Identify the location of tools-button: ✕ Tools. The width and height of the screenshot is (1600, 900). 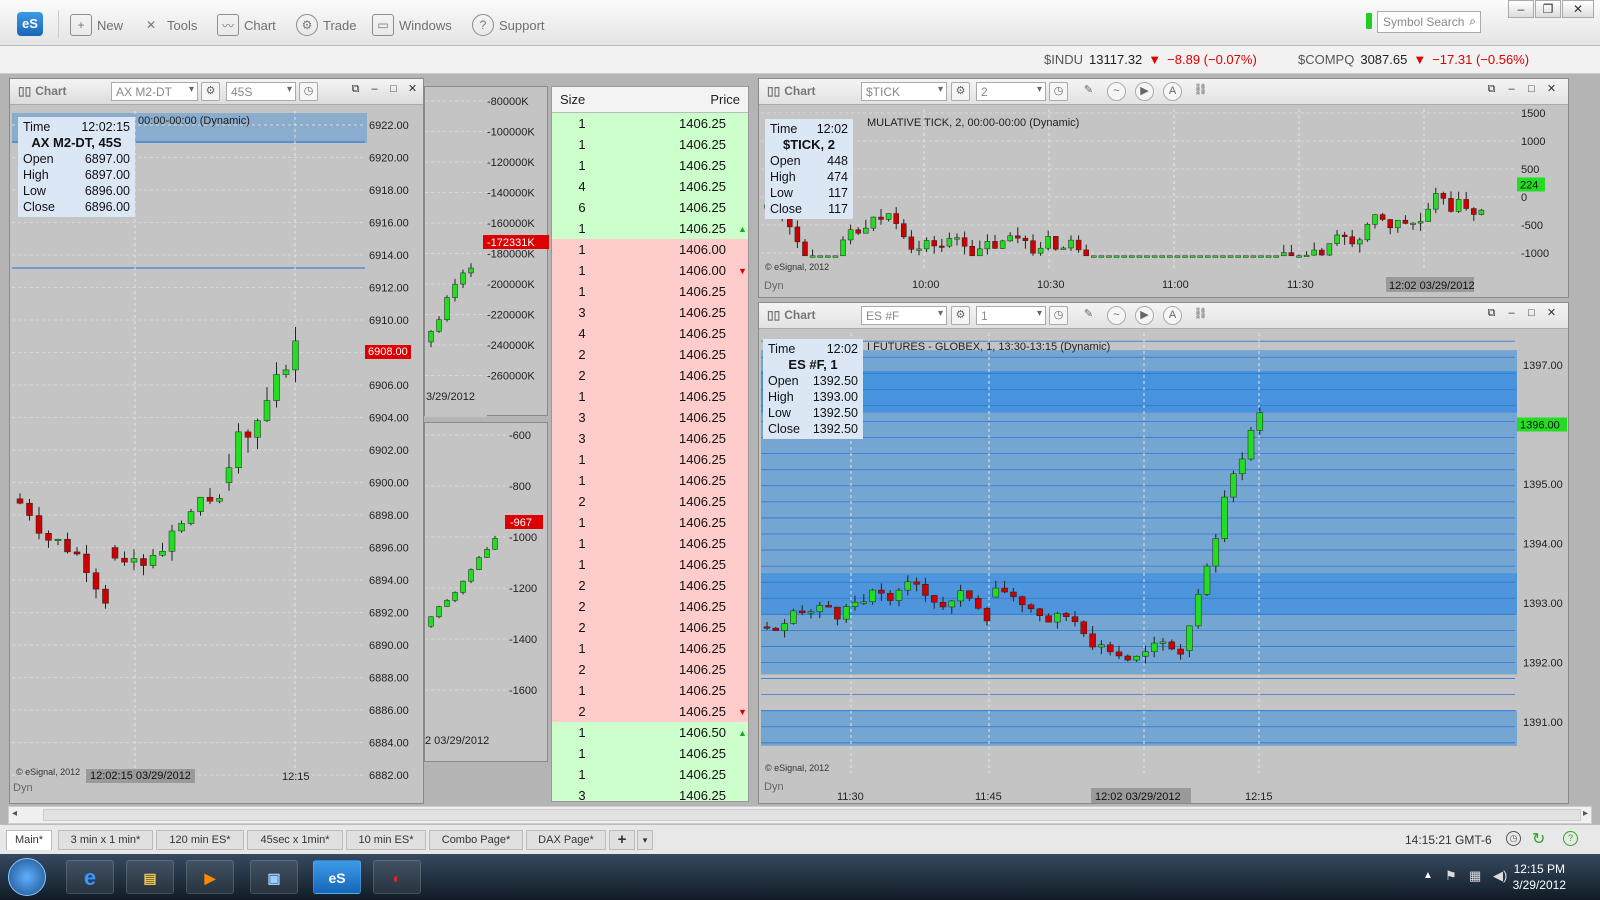
(168, 25).